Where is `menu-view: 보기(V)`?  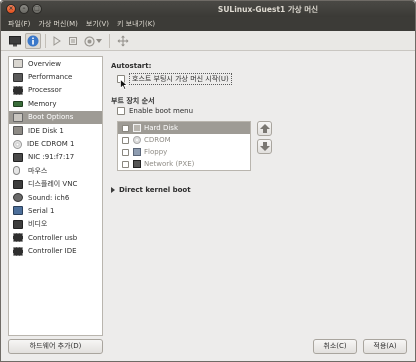
menu-view: 보기(V) is located at coordinates (97, 24).